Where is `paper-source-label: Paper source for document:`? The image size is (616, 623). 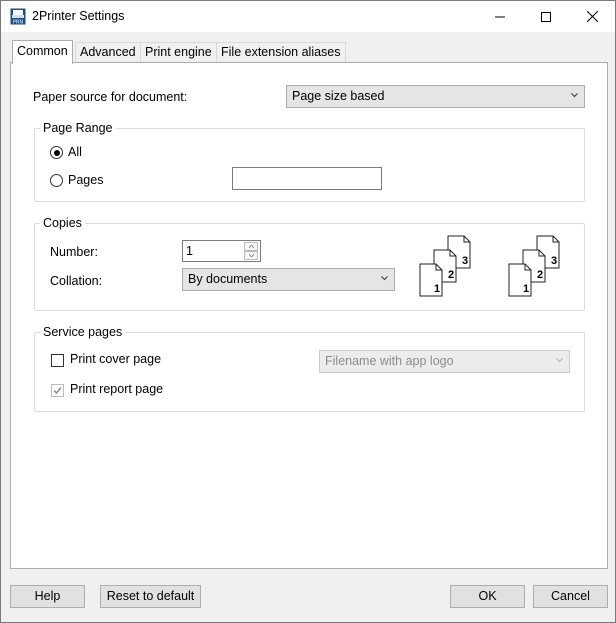
paper-source-label: Paper source for document: is located at coordinates (110, 97).